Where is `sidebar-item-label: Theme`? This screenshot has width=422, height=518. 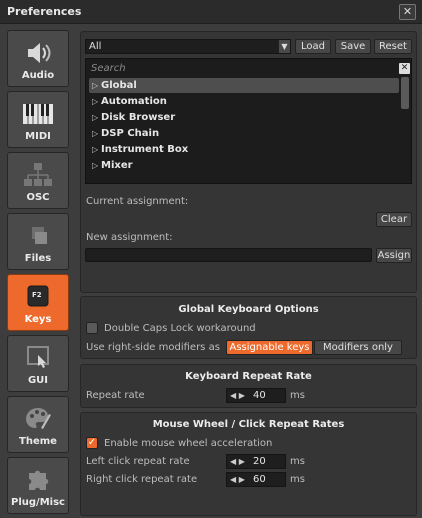 sidebar-item-label: Theme is located at coordinates (38, 441).